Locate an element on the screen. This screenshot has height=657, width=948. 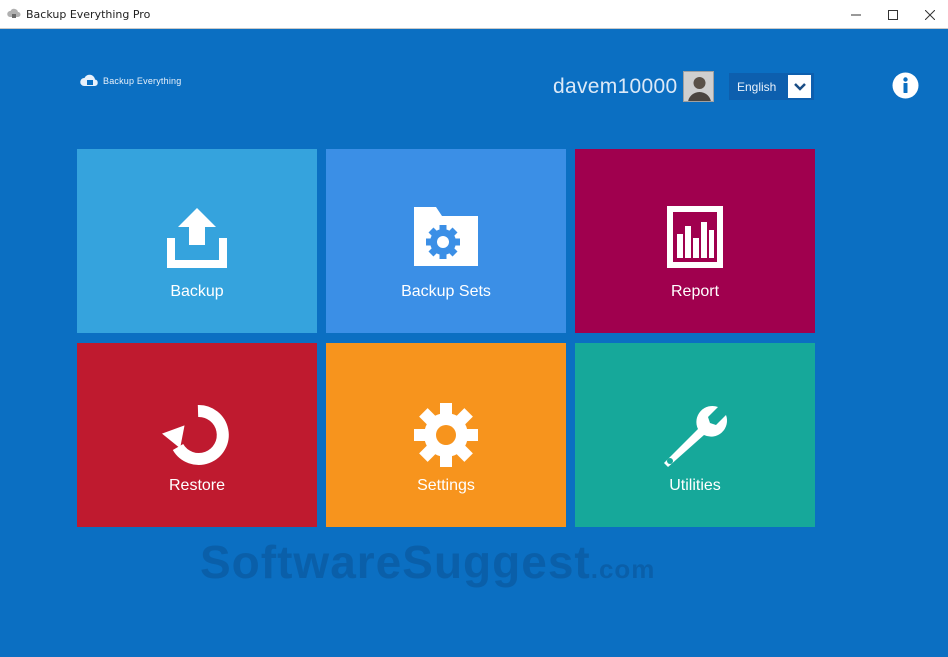
wrench-icon is located at coordinates (695, 436).